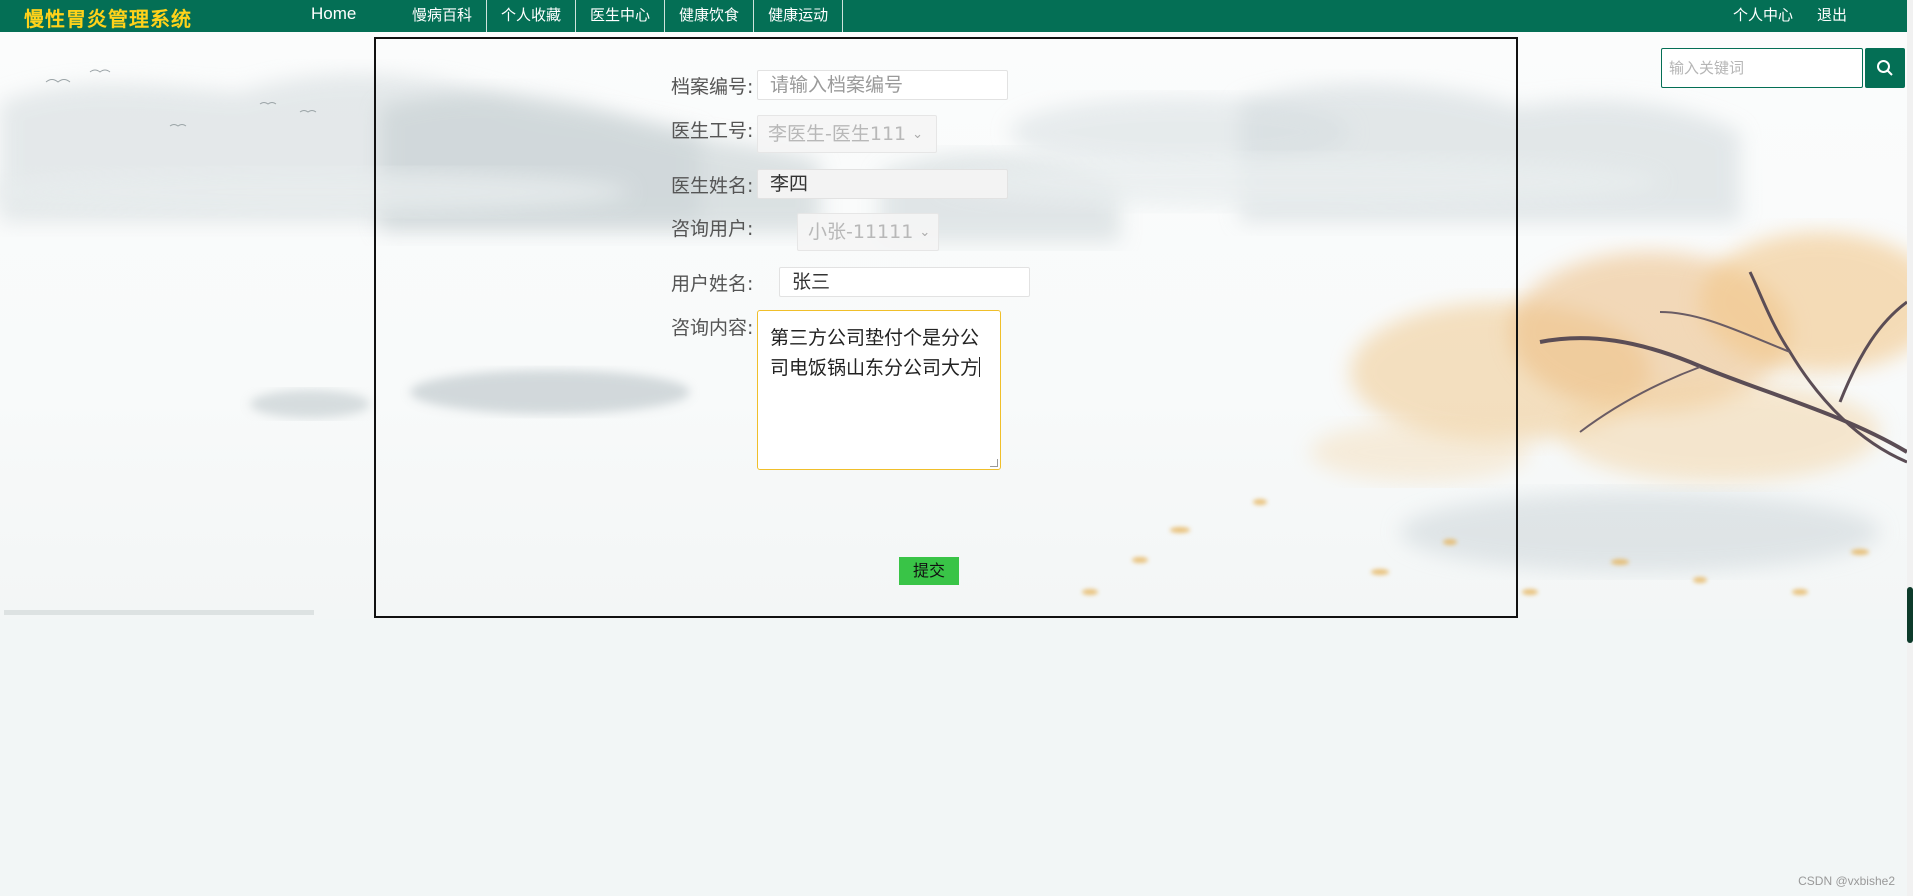  What do you see at coordinates (712, 229) in the screenshot?
I see `consult-user-label: 咨询用户:` at bounding box center [712, 229].